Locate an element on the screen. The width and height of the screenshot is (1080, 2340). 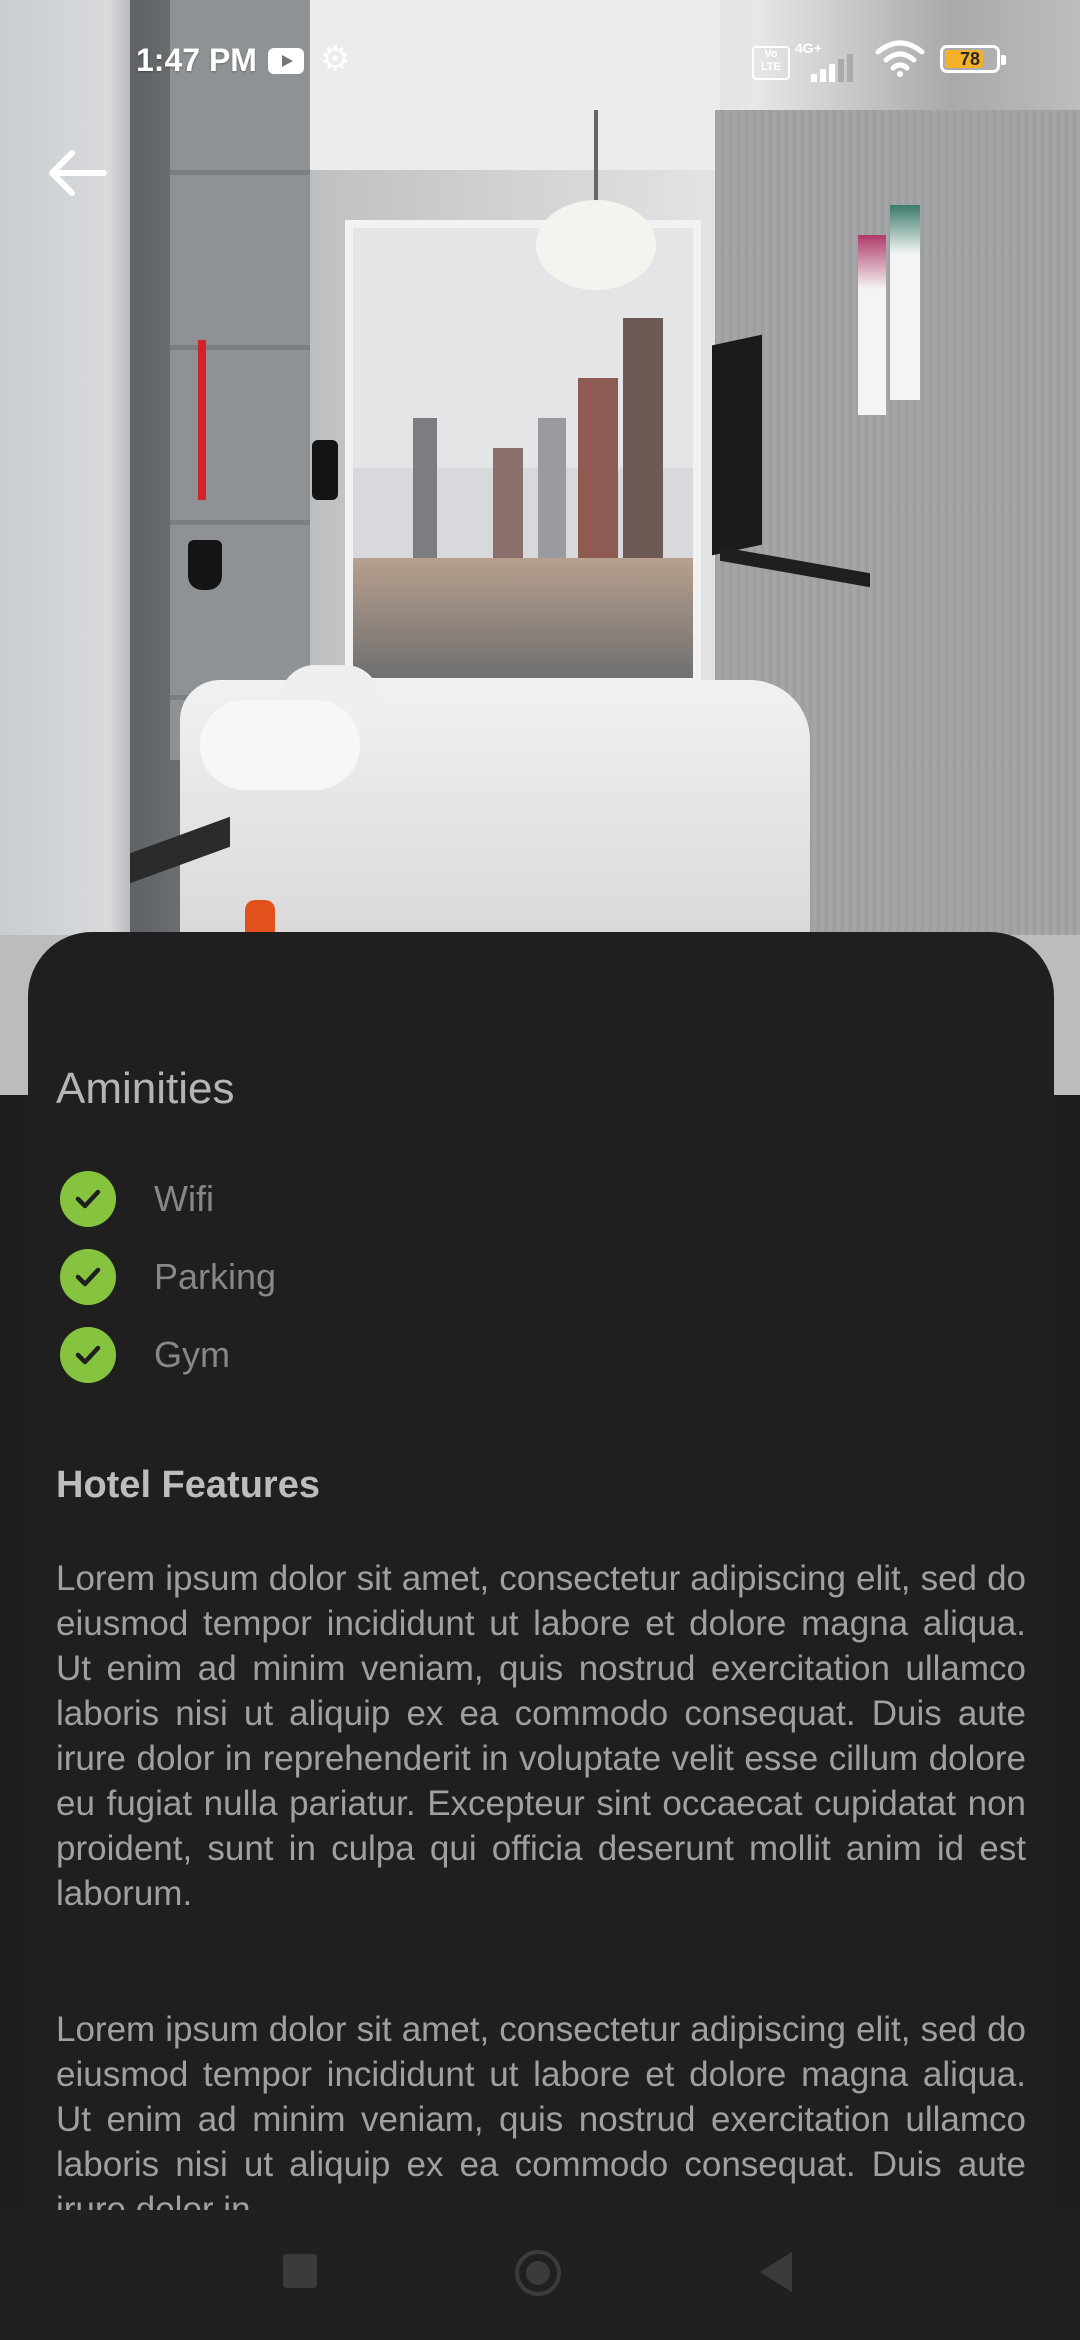
window-view is located at coordinates (523, 453).